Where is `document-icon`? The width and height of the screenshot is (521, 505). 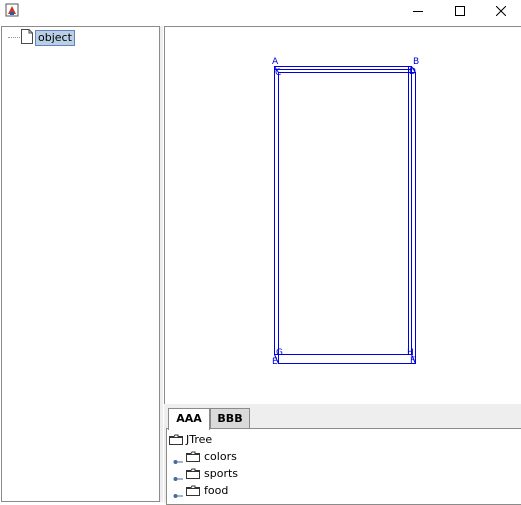
document-icon is located at coordinates (27, 36).